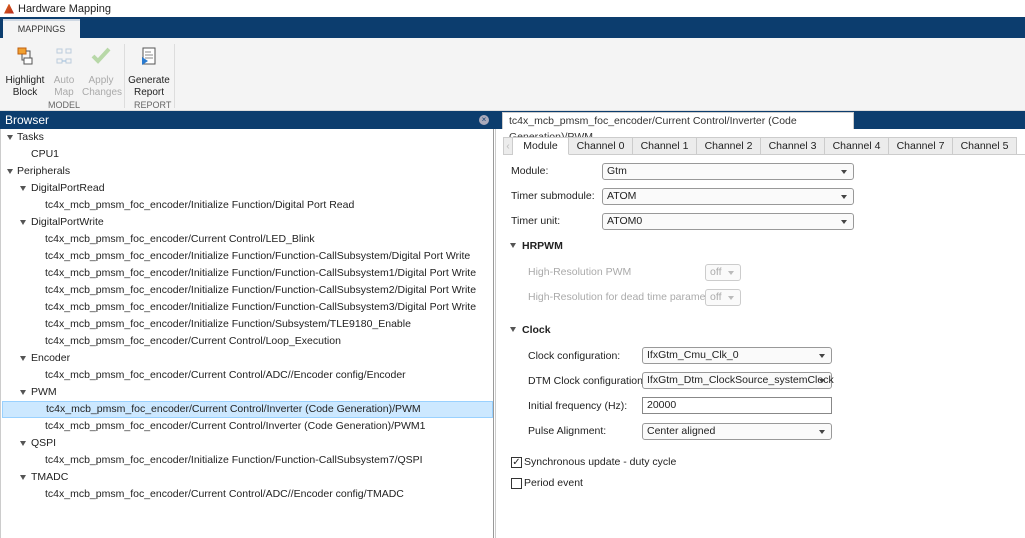  I want to click on timer-submodule-dropdown: ATOM, so click(728, 196).